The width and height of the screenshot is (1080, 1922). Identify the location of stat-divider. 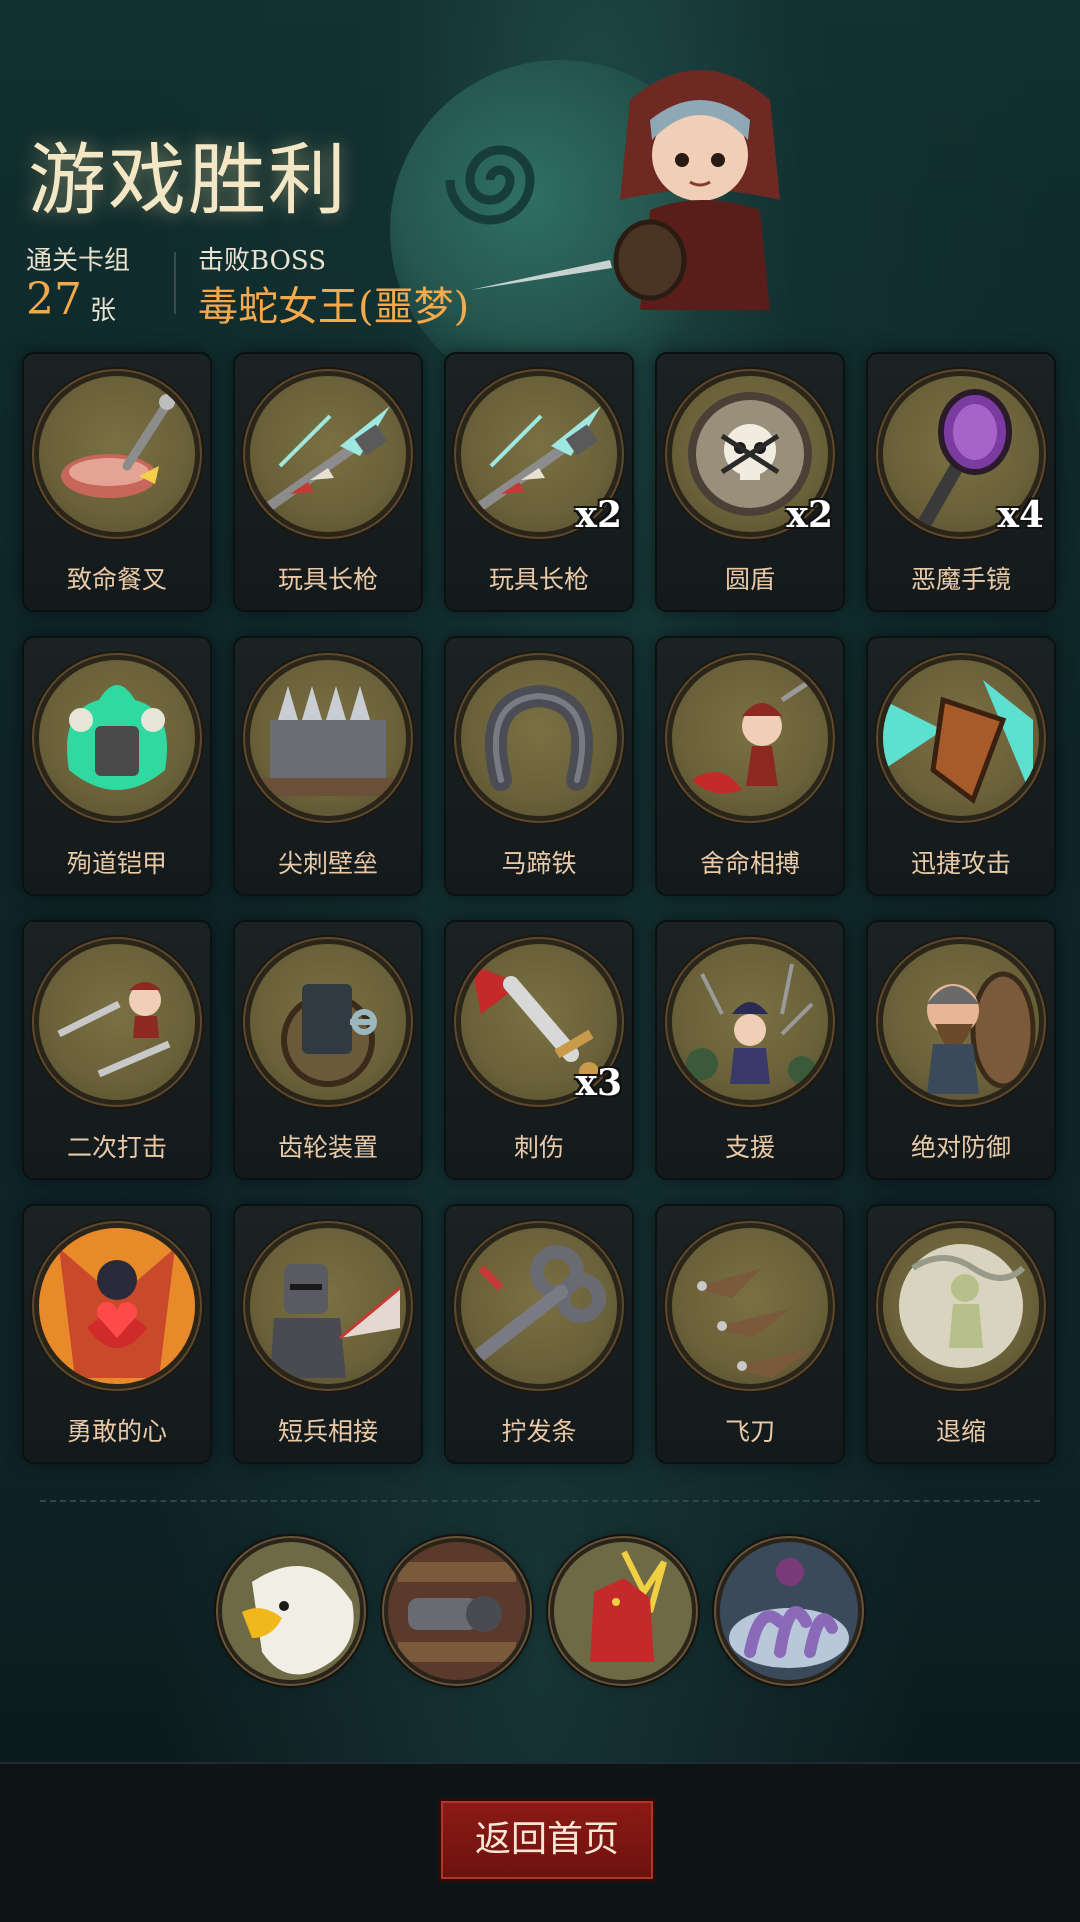
(175, 283).